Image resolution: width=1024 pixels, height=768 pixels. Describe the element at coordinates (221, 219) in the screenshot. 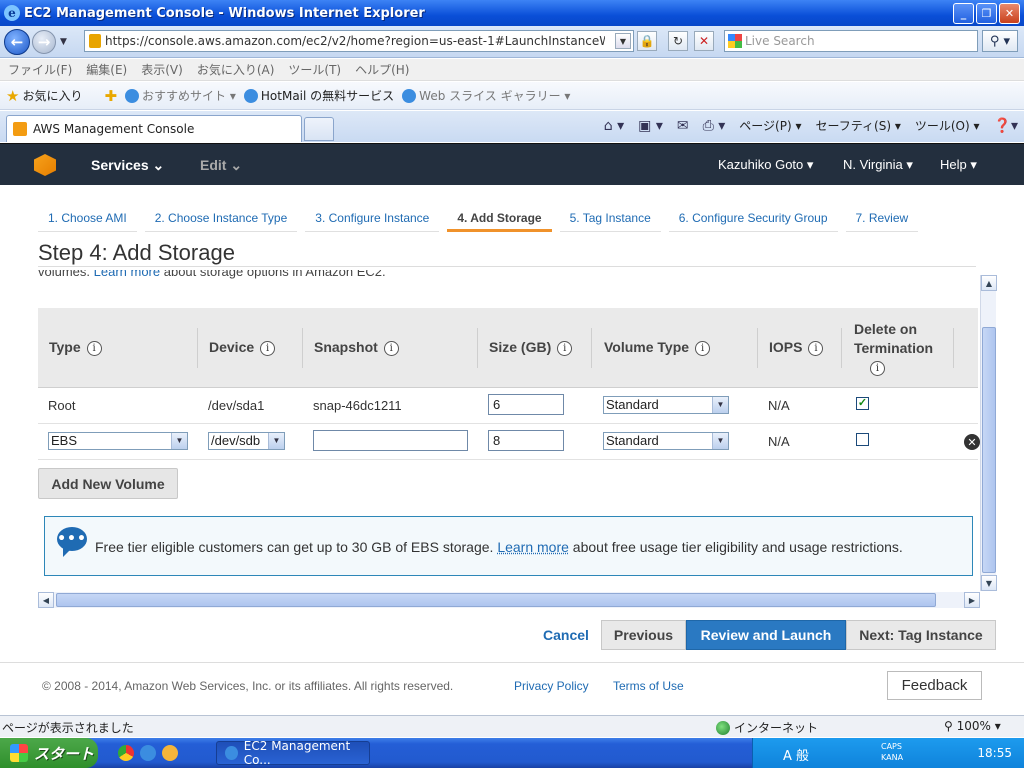

I see `step-choose-instance-type: 2. Choose Instance Type` at that location.